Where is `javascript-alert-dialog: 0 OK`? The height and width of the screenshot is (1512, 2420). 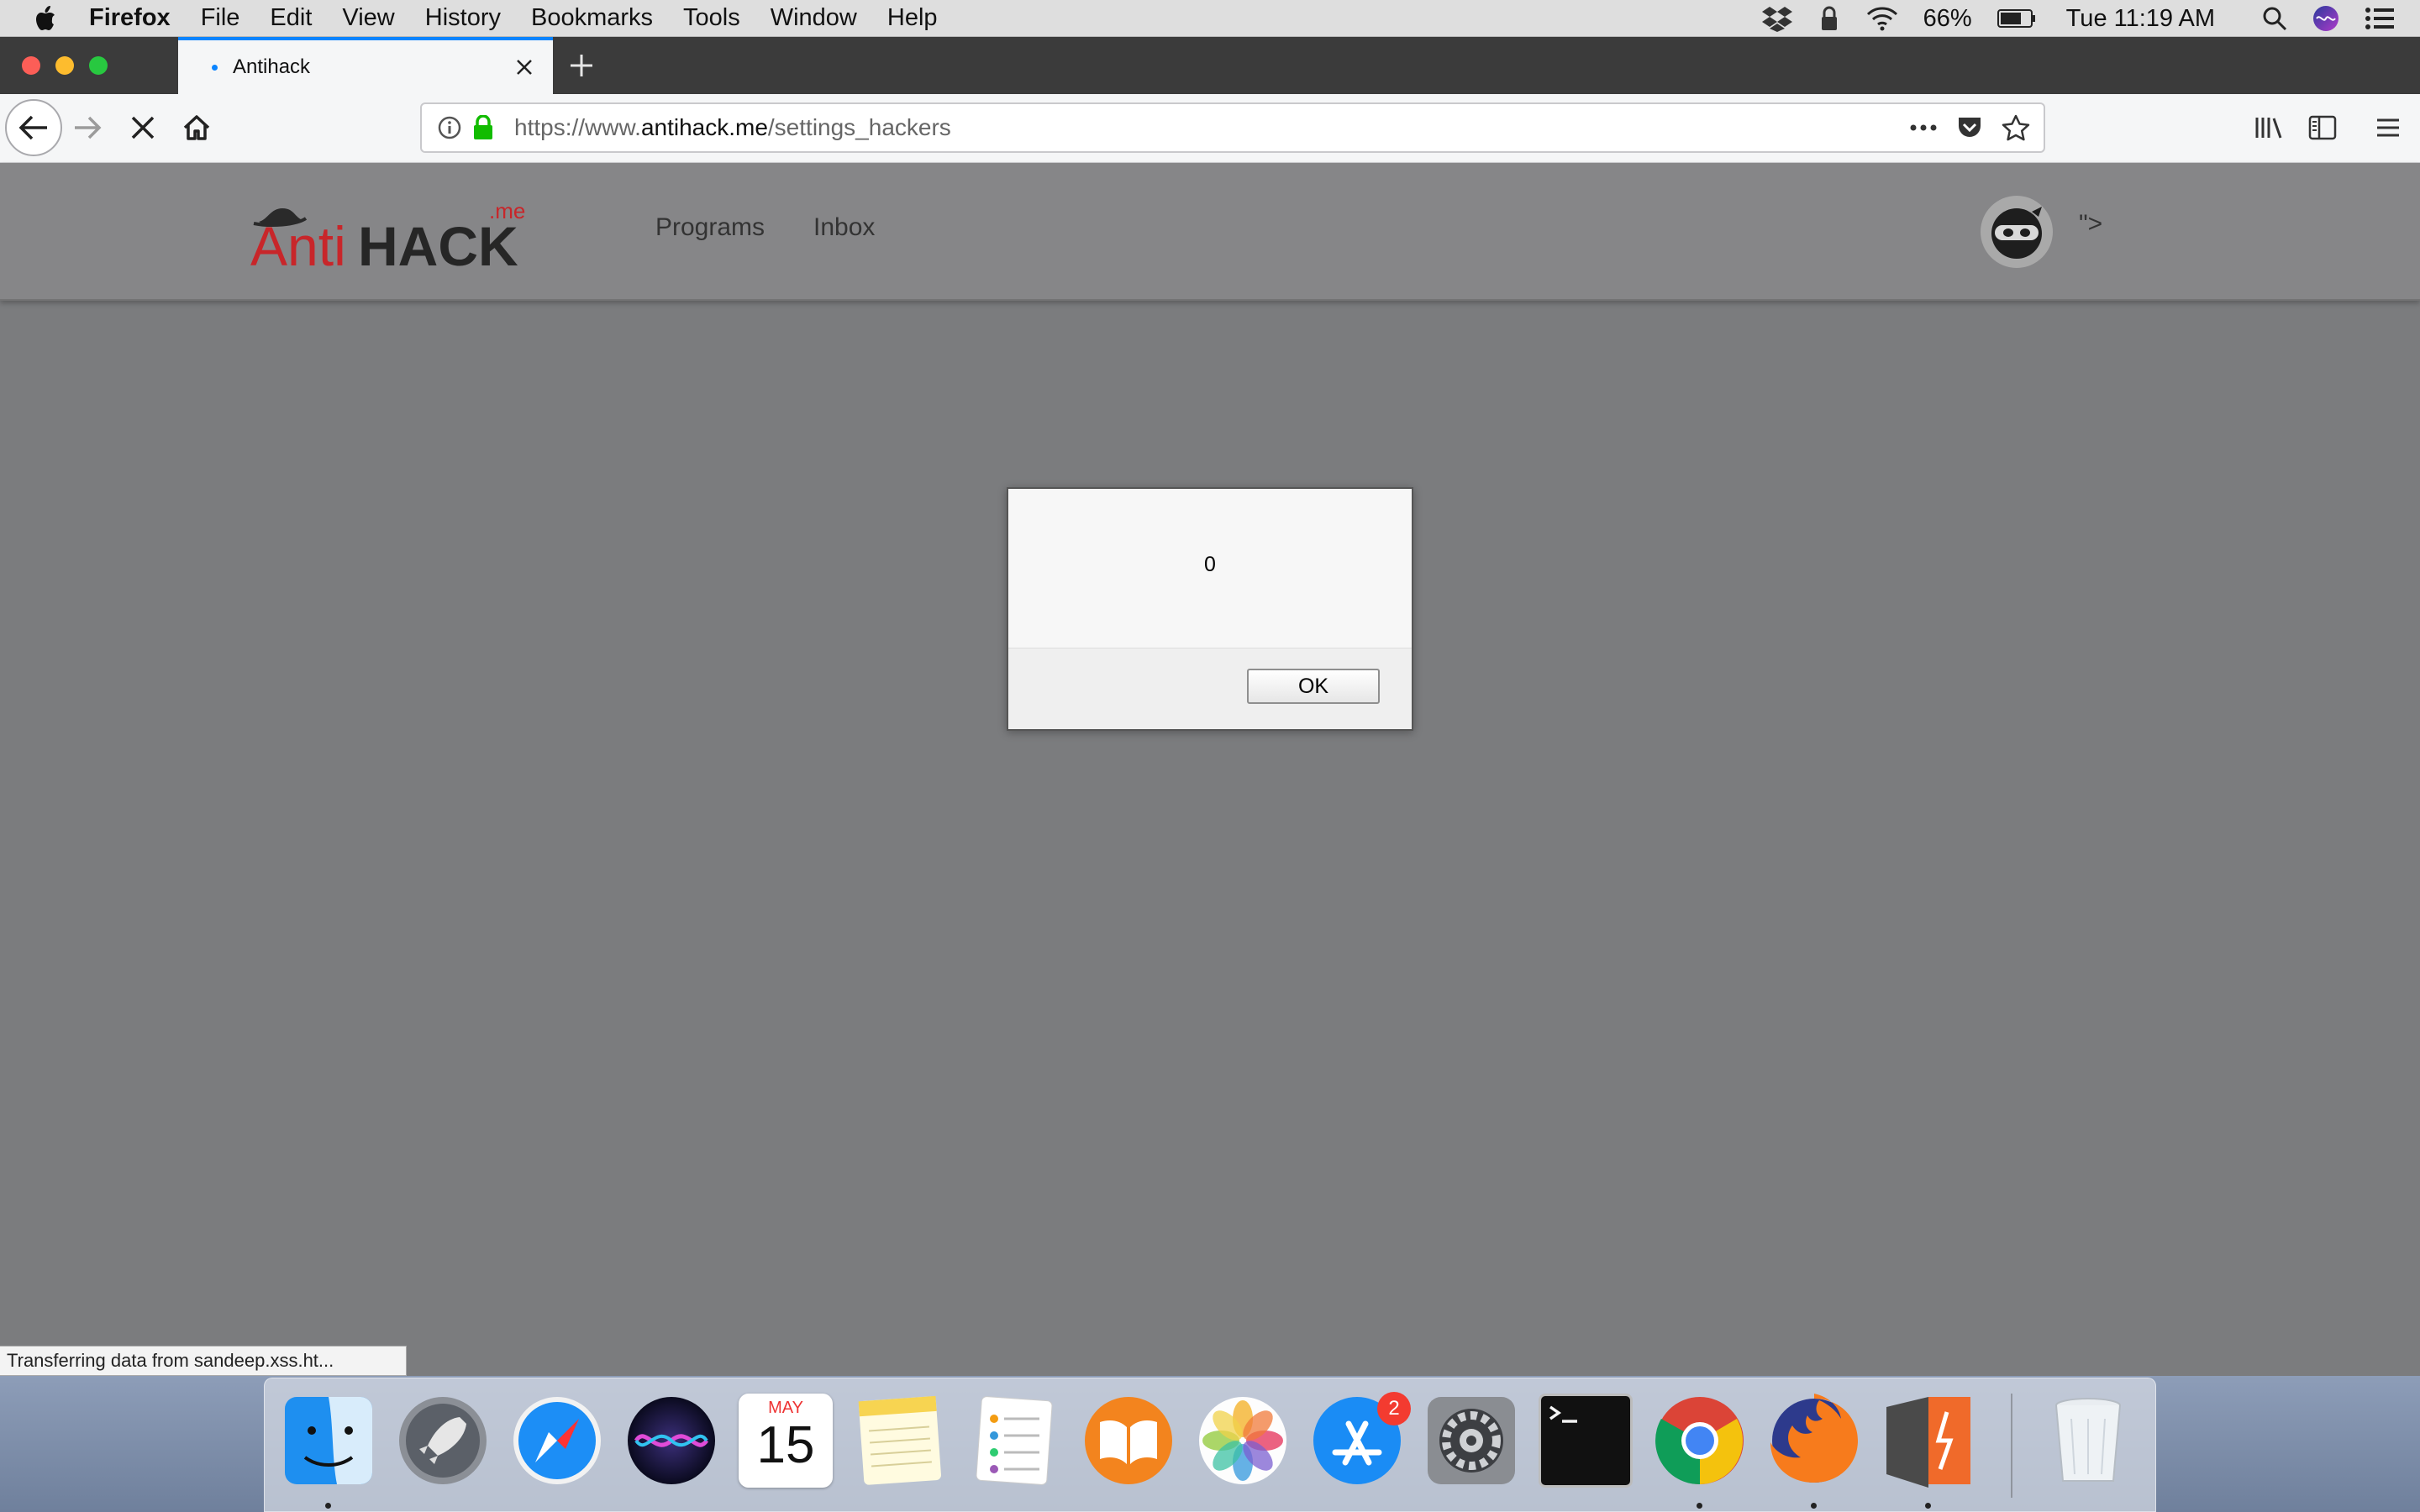 javascript-alert-dialog: 0 OK is located at coordinates (1210, 609).